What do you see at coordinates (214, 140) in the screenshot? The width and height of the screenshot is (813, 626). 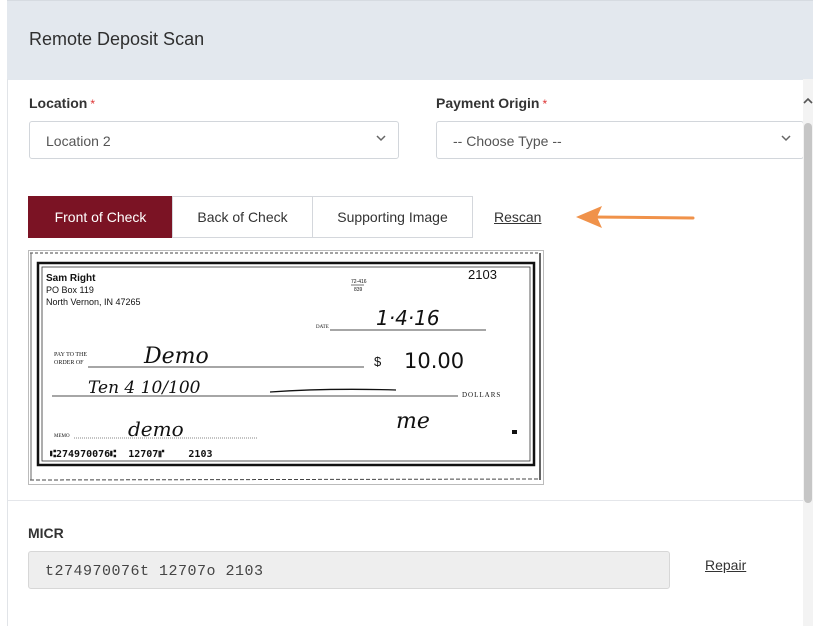 I see `location-select: Location 2` at bounding box center [214, 140].